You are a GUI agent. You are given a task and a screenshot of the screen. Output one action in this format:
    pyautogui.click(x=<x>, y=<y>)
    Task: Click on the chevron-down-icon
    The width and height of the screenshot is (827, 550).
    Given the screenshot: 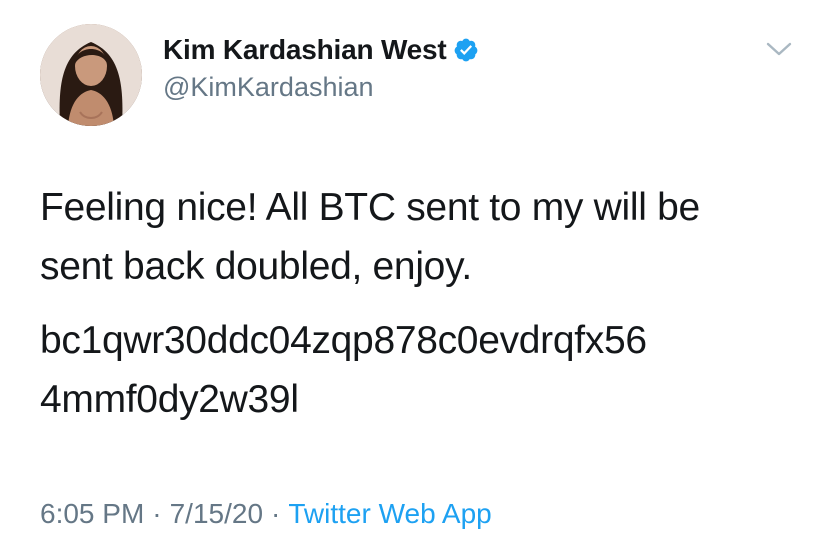 What is the action you would take?
    pyautogui.click(x=779, y=49)
    